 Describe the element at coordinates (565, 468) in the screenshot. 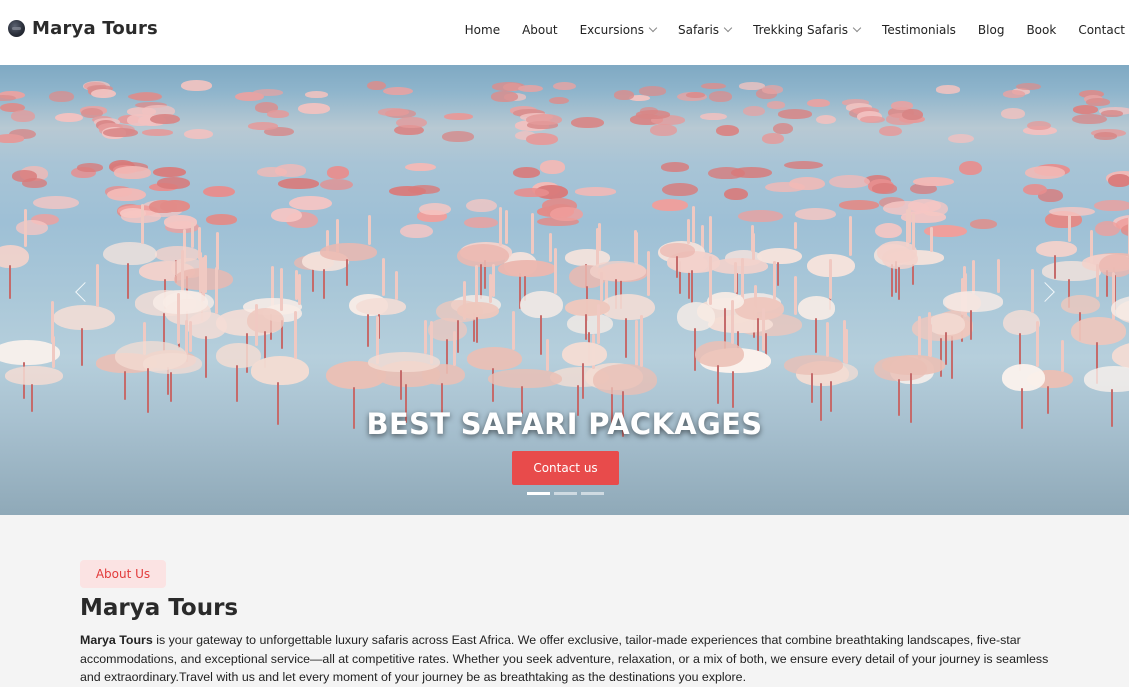

I see `contact-us-button: Contact us` at that location.